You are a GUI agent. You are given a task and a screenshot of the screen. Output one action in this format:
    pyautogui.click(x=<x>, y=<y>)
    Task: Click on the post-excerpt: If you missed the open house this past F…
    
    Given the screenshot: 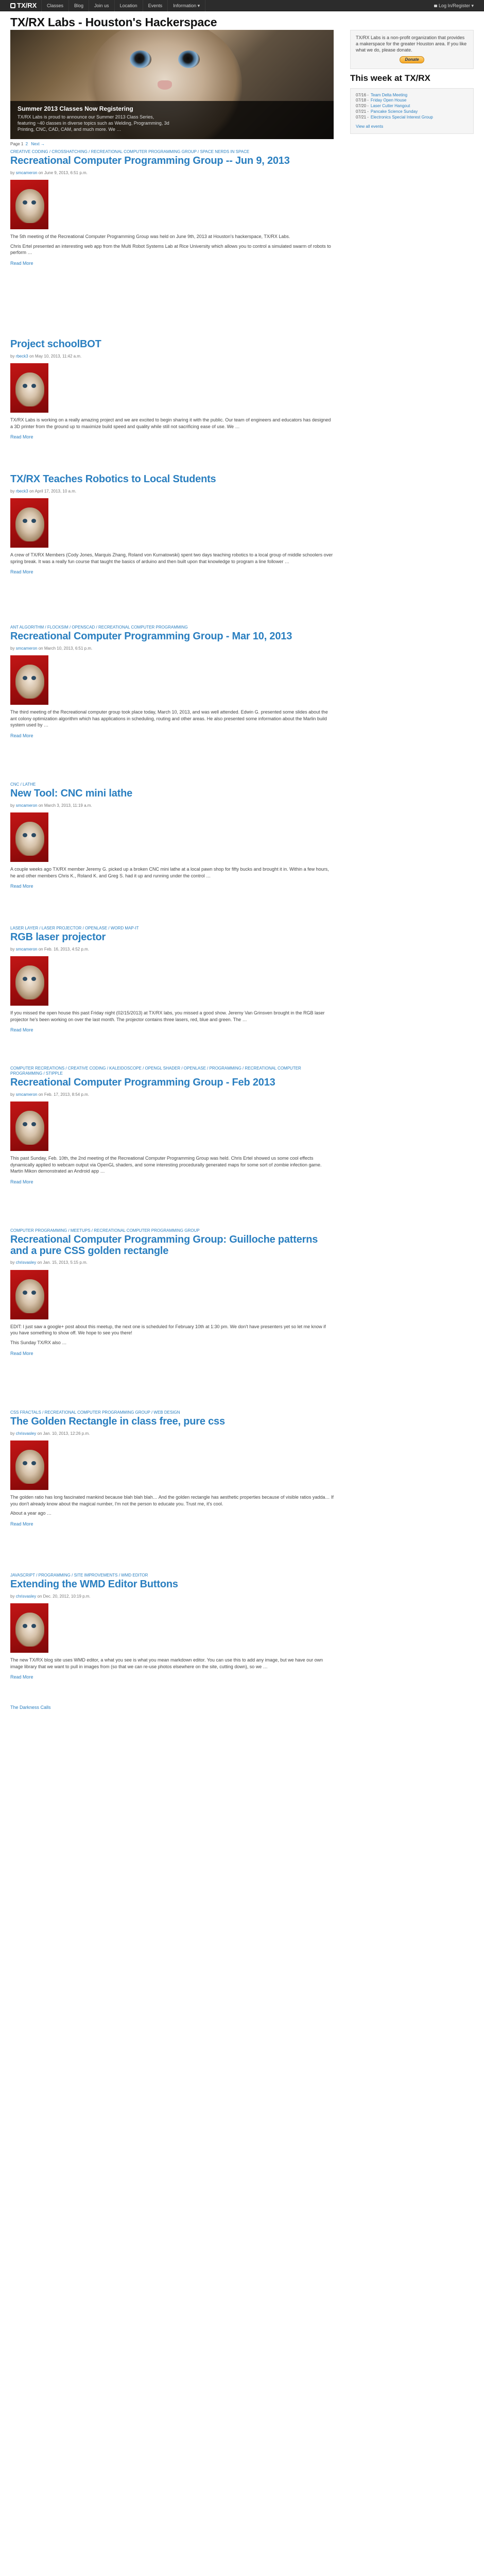 What is the action you would take?
    pyautogui.click(x=172, y=1017)
    